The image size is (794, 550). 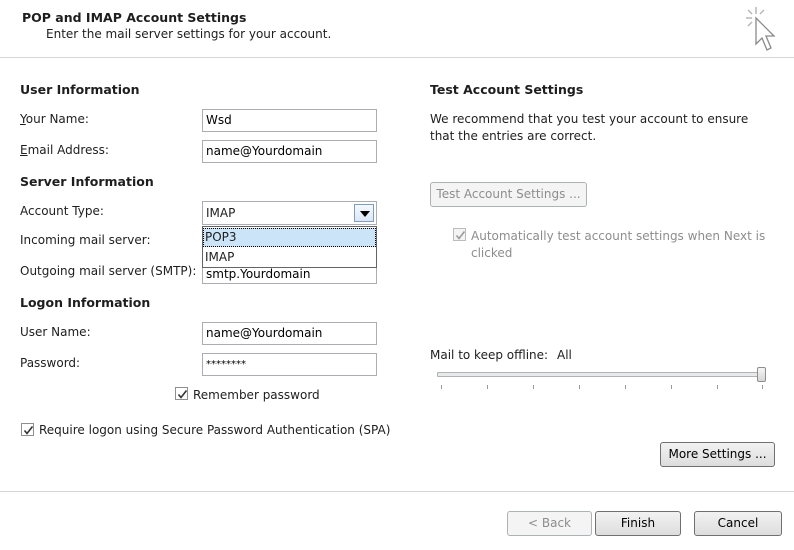 I want to click on mail-offline-label: Mail to keep offline:, so click(x=489, y=355).